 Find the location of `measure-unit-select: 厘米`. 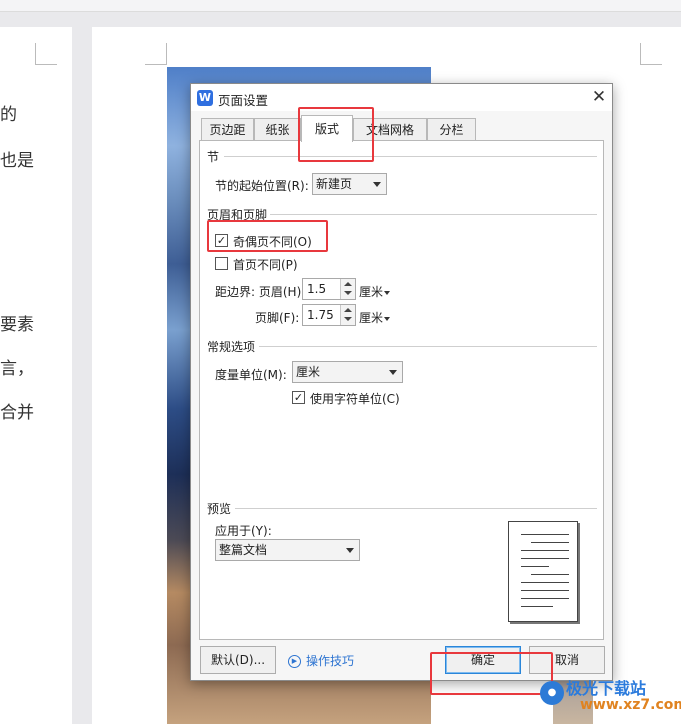

measure-unit-select: 厘米 is located at coordinates (347, 372).